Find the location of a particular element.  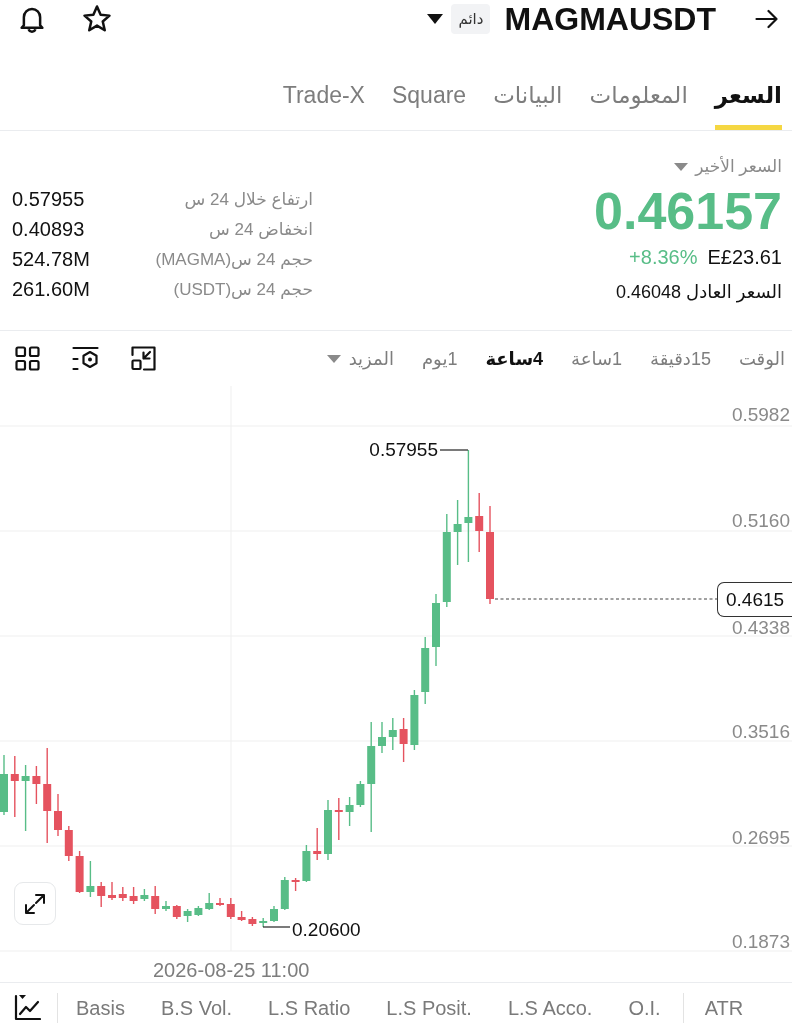

stat-label: انخفاض 24 س is located at coordinates (261, 229).